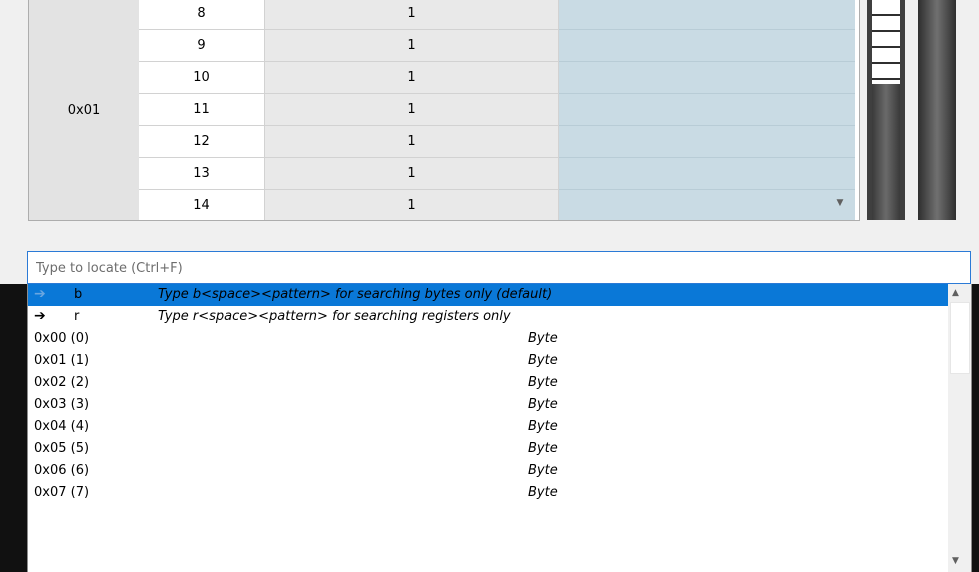 This screenshot has height=572, width=979. I want to click on item-label: 0x07 (7), so click(62, 492).